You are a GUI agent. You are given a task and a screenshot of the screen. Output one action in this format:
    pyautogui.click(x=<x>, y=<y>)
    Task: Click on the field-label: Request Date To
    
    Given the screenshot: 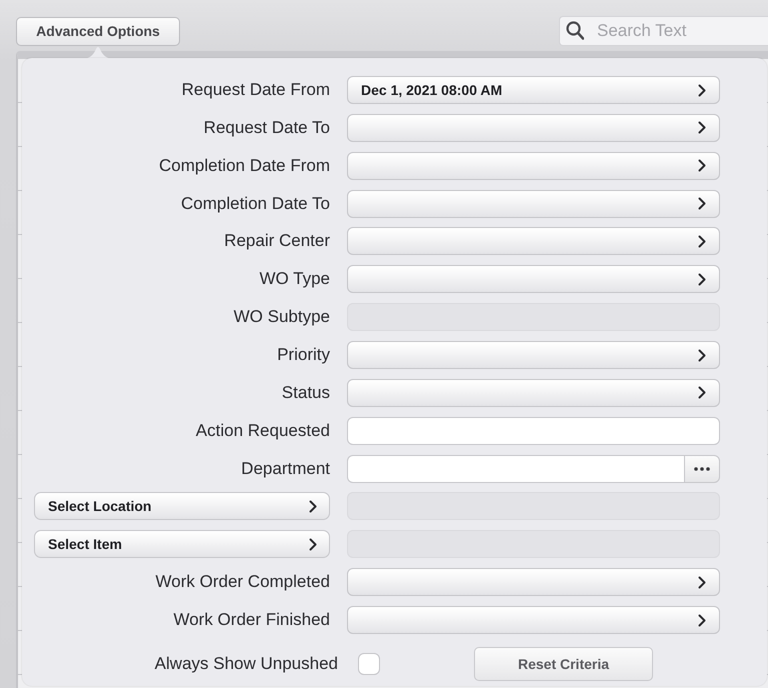 What is the action you would take?
    pyautogui.click(x=267, y=128)
    